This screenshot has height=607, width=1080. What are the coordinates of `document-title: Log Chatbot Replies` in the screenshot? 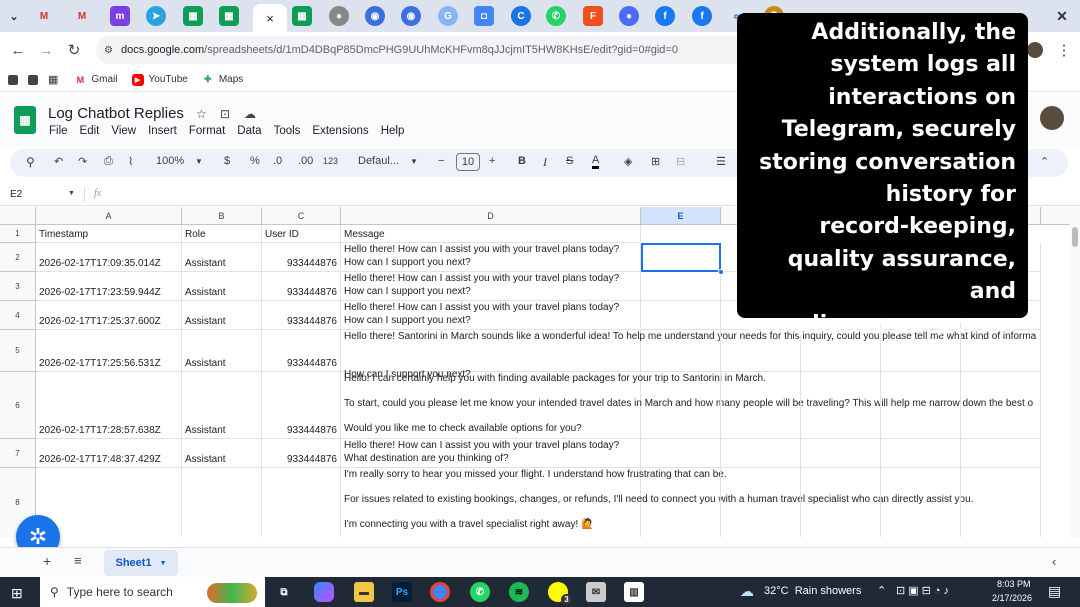 It's located at (116, 113).